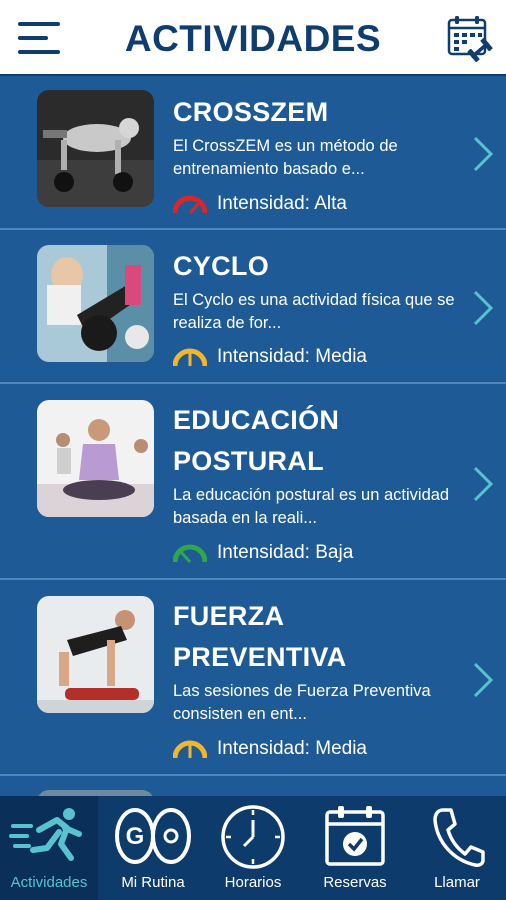  What do you see at coordinates (459, 837) in the screenshot?
I see `phone-icon` at bounding box center [459, 837].